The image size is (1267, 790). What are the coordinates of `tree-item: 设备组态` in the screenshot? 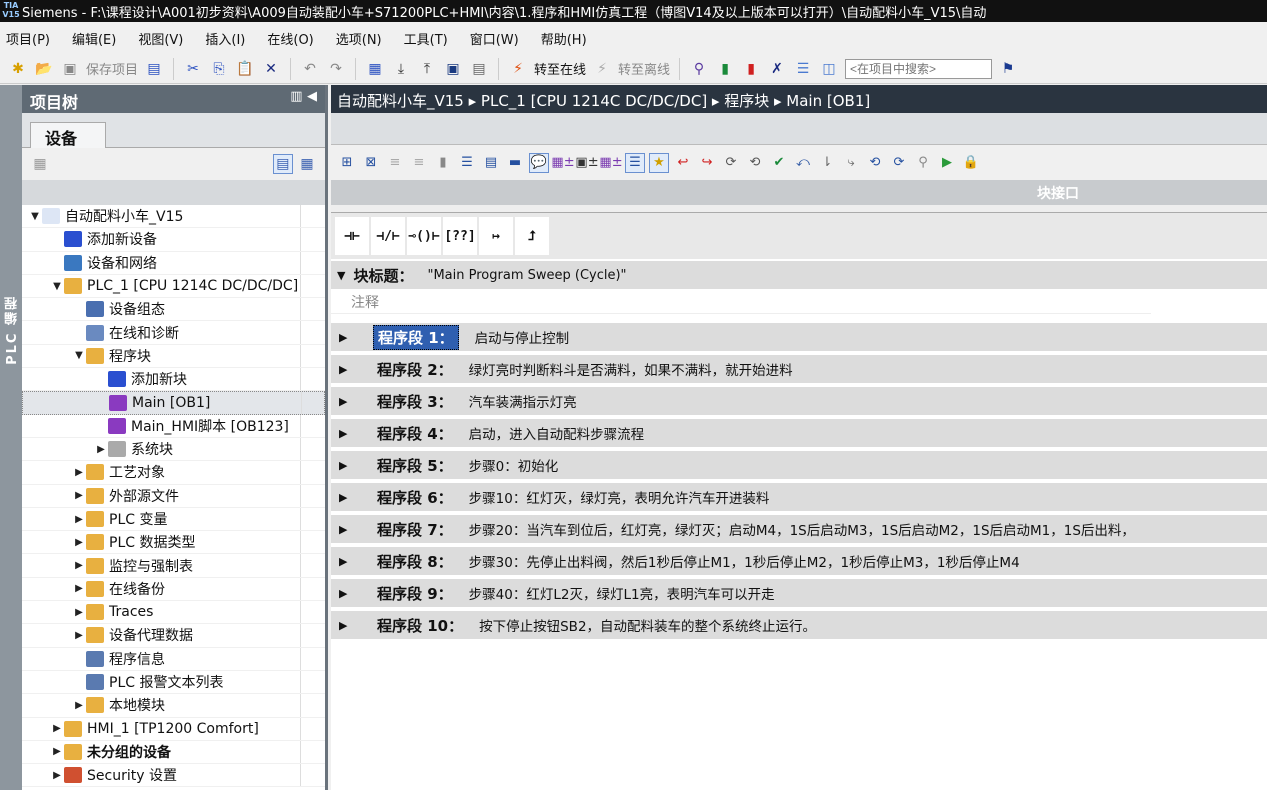 It's located at (173, 310).